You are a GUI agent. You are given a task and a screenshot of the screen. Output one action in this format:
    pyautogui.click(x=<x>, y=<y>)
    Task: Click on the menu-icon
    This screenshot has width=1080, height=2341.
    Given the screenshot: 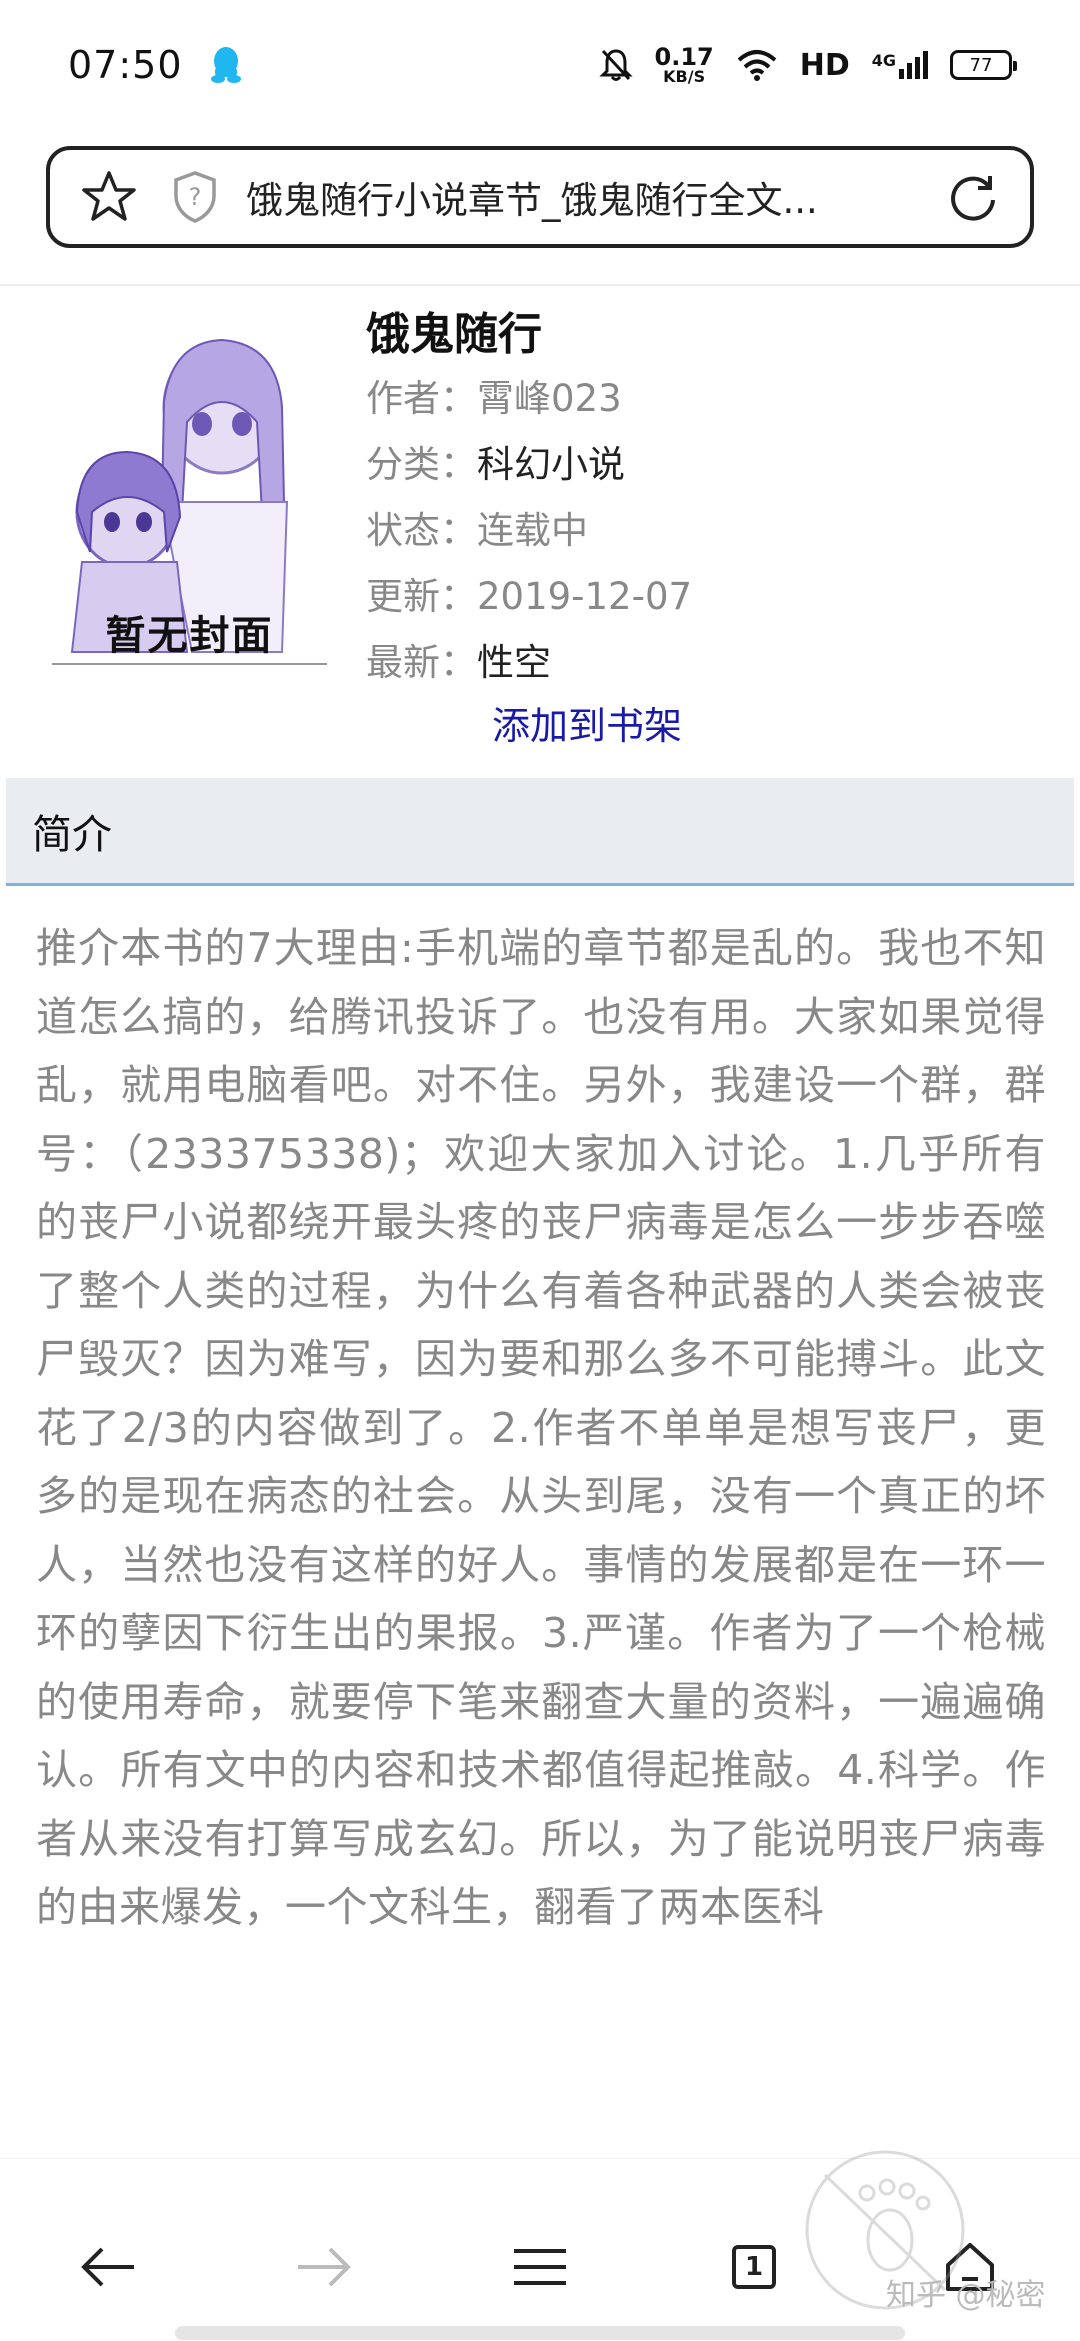 What is the action you would take?
    pyautogui.click(x=540, y=2267)
    